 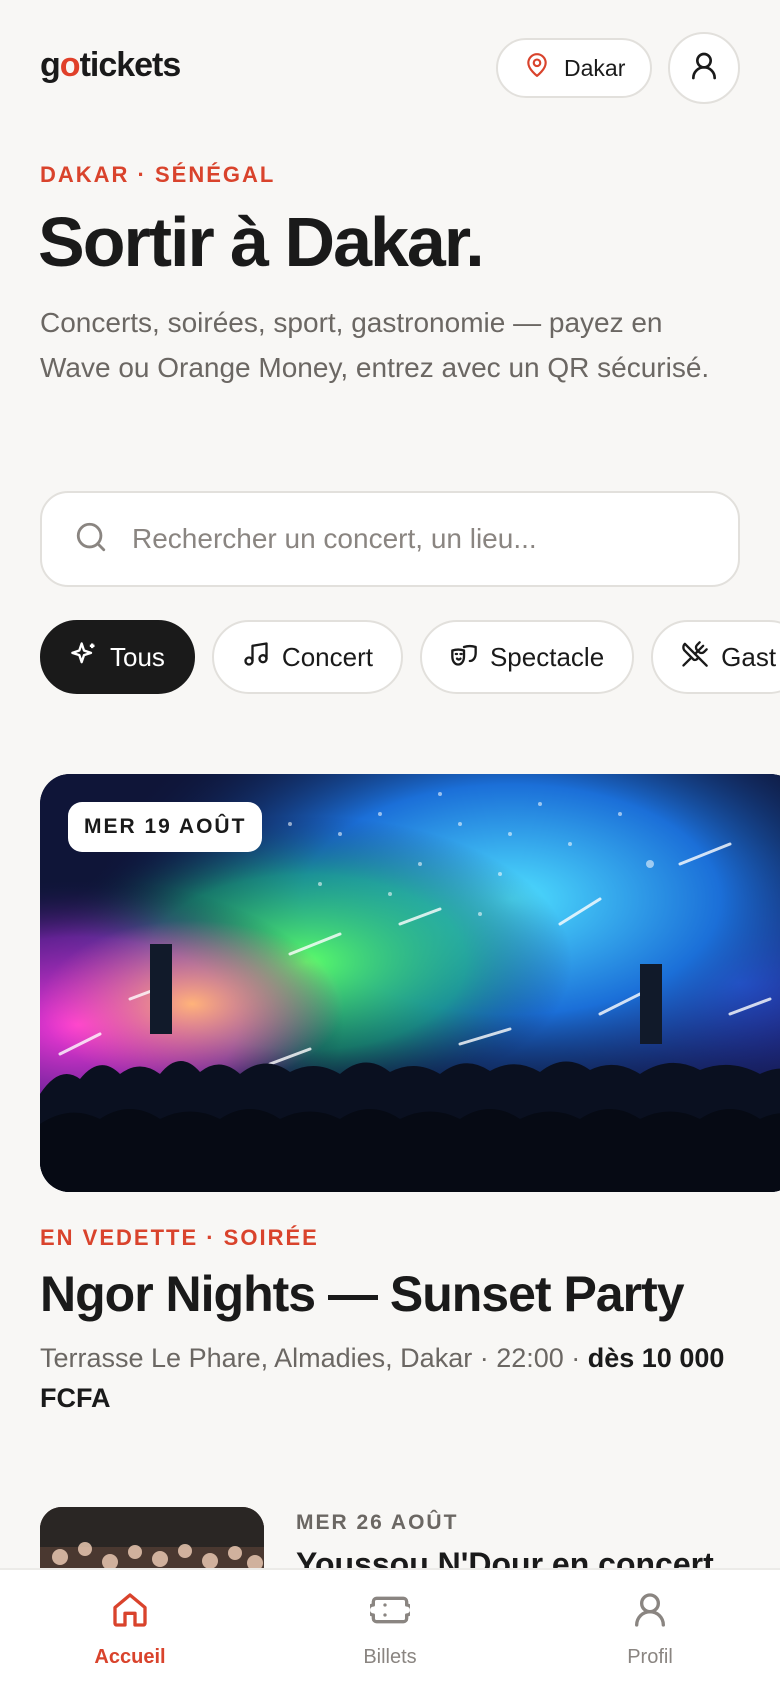 What do you see at coordinates (137, 656) in the screenshot?
I see `chip-label: Tous` at bounding box center [137, 656].